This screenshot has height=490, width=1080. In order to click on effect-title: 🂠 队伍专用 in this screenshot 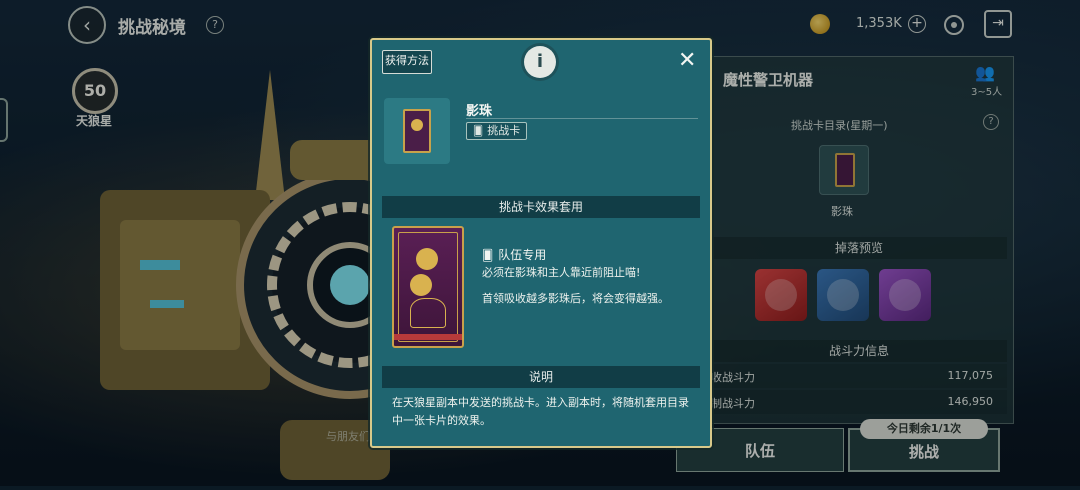, I will do `click(514, 254)`.